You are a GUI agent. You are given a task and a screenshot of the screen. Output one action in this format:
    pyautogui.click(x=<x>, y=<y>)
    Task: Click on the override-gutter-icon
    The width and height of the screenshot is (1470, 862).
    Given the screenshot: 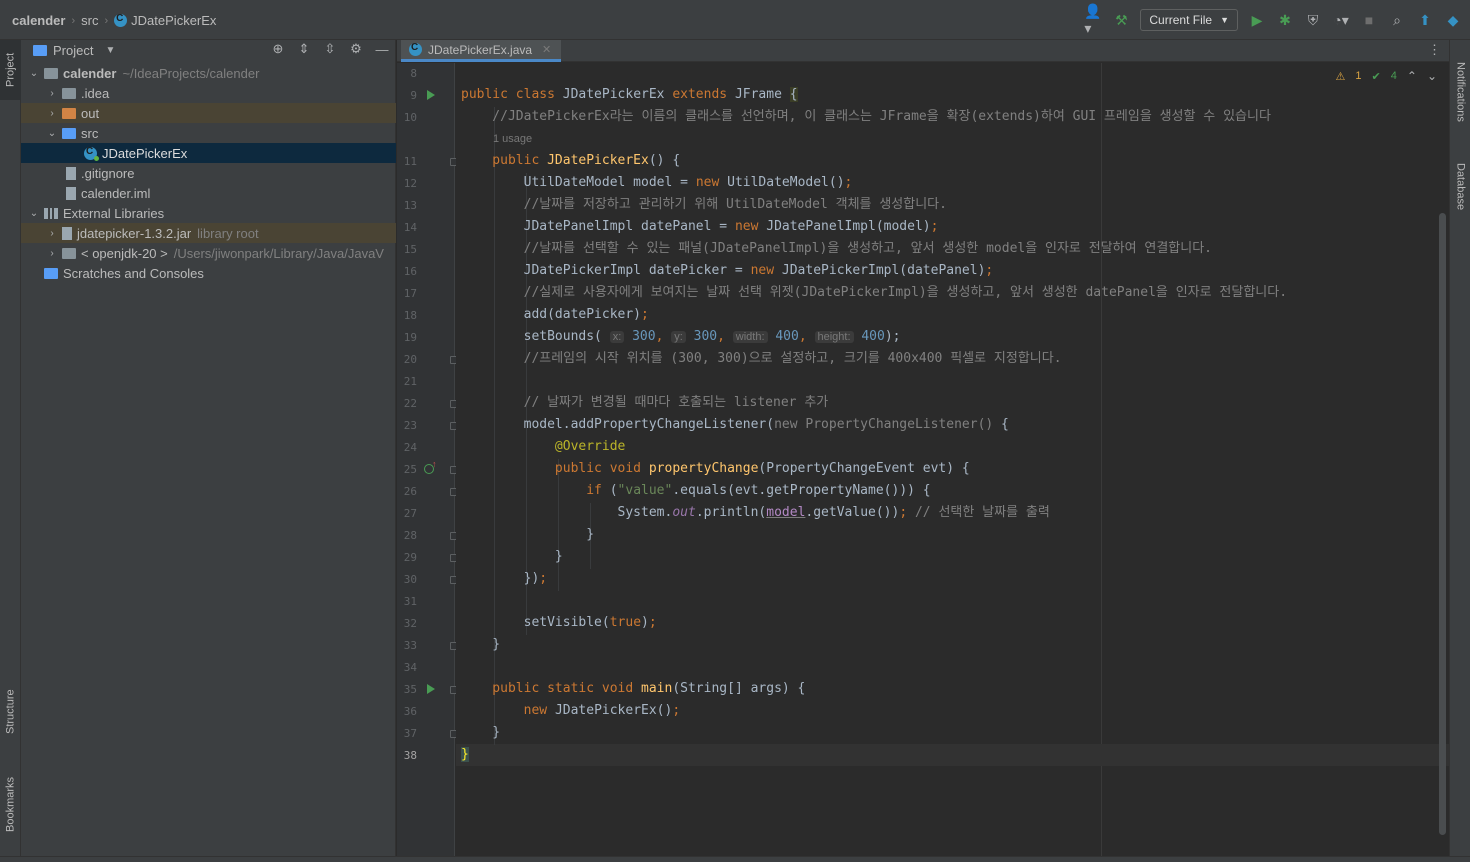 What is the action you would take?
    pyautogui.click(x=430, y=466)
    